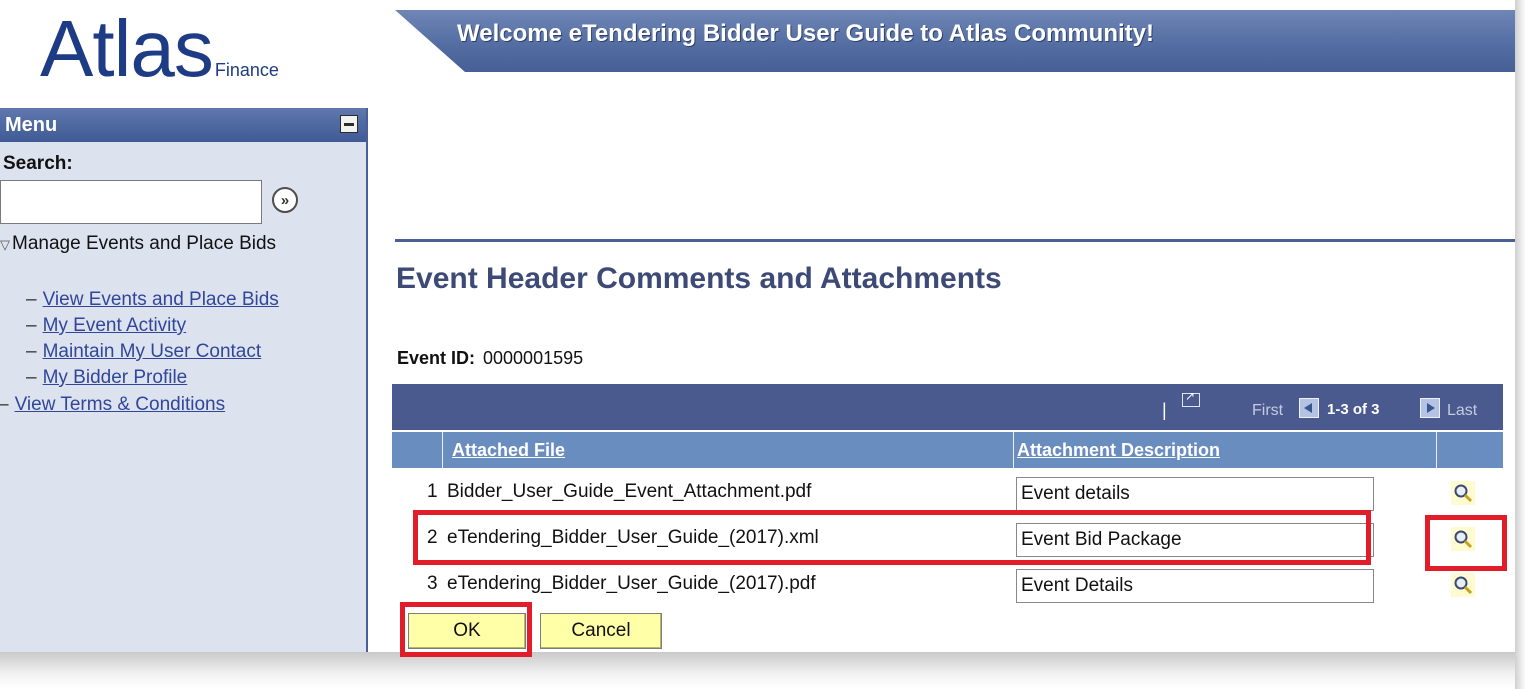 Image resolution: width=1526 pixels, height=689 pixels. What do you see at coordinates (763, 670) in the screenshot?
I see `frame-shadow` at bounding box center [763, 670].